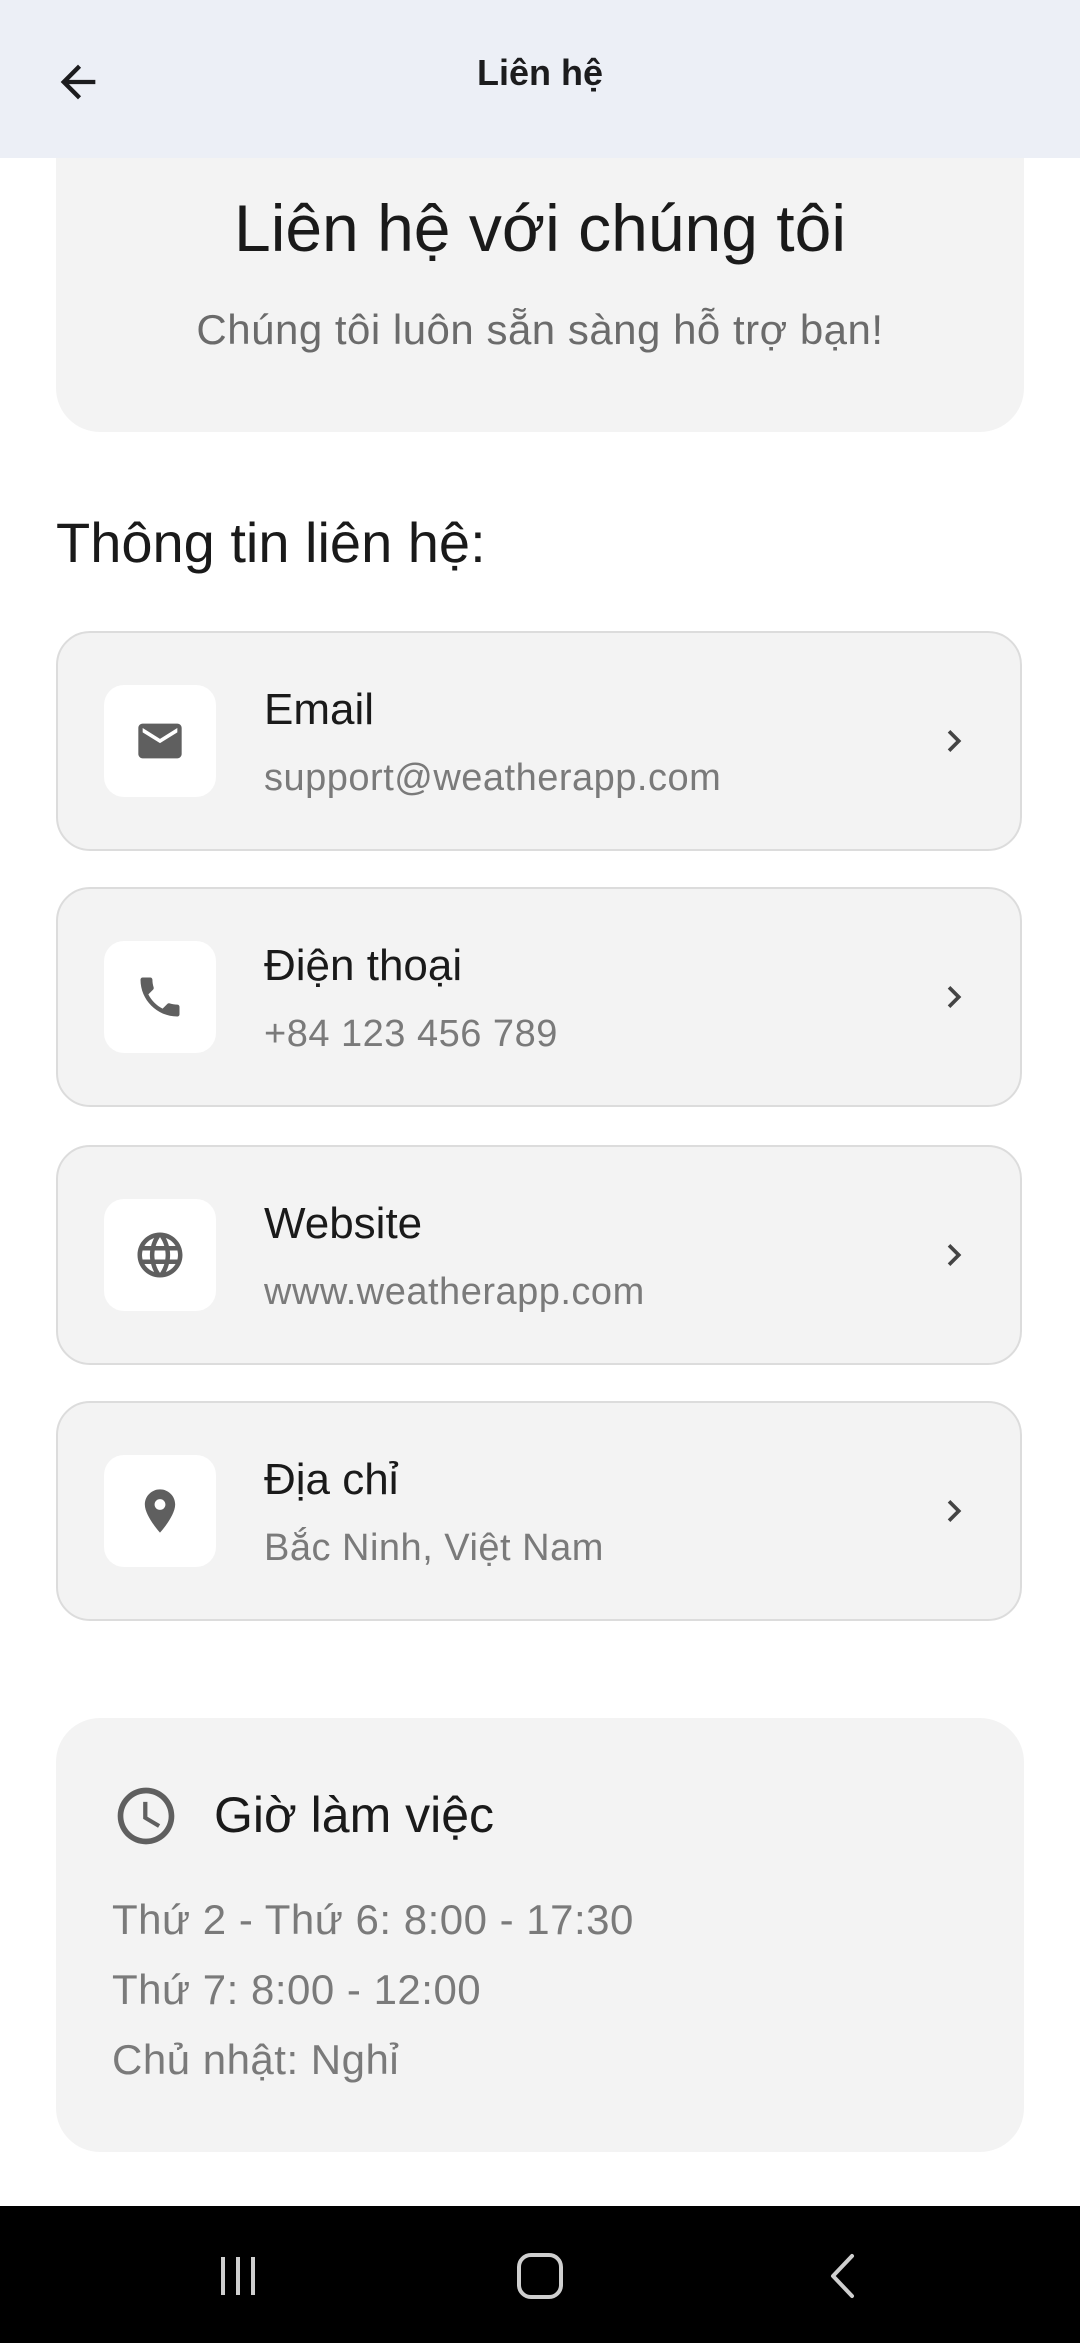 The height and width of the screenshot is (2343, 1080). I want to click on globe-icon, so click(160, 1255).